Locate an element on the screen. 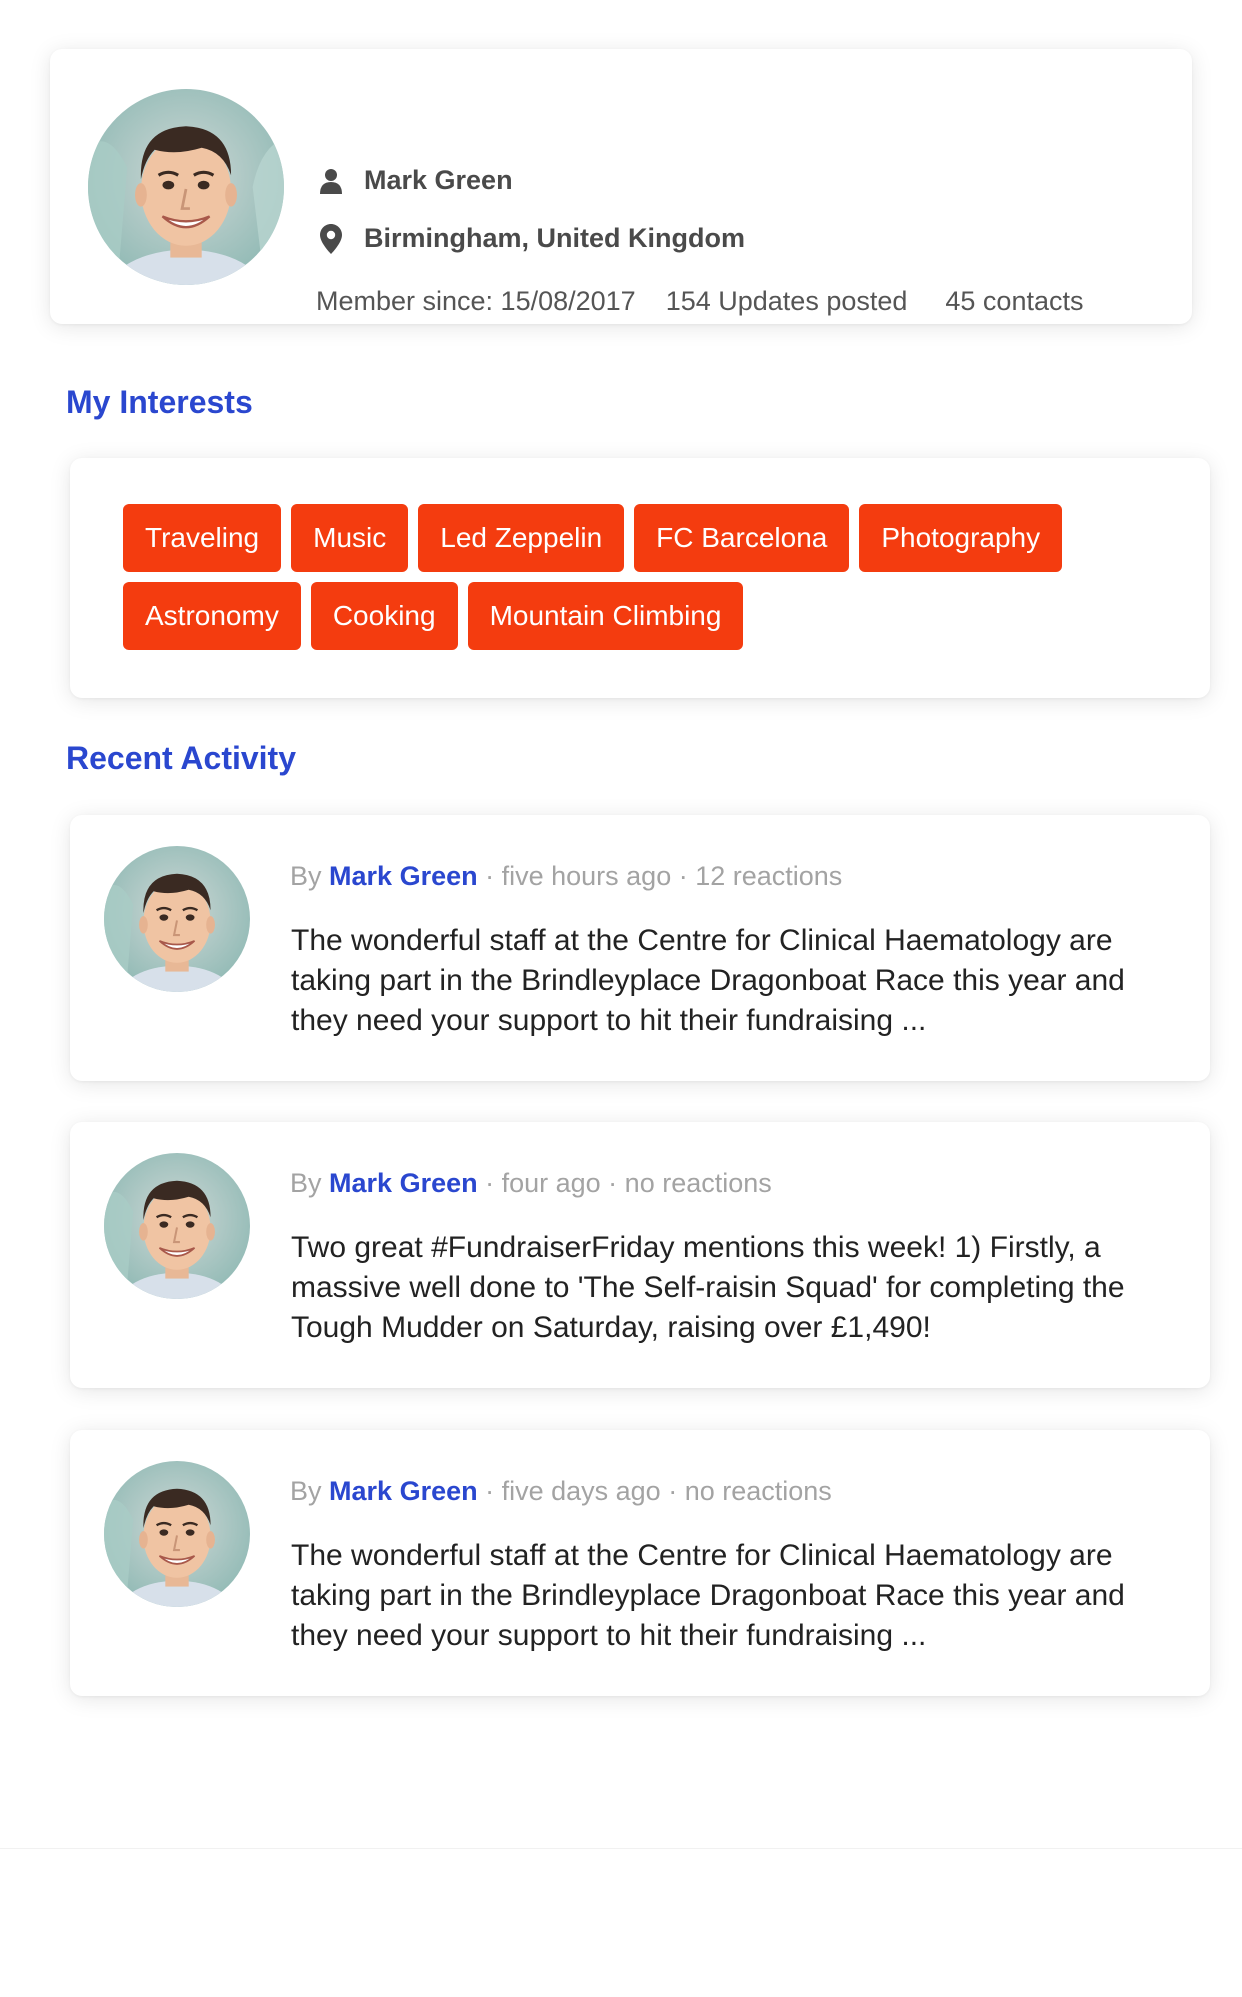 Image resolution: width=1242 pixels, height=1997 pixels. interest-tag: FC Barcelona is located at coordinates (742, 538).